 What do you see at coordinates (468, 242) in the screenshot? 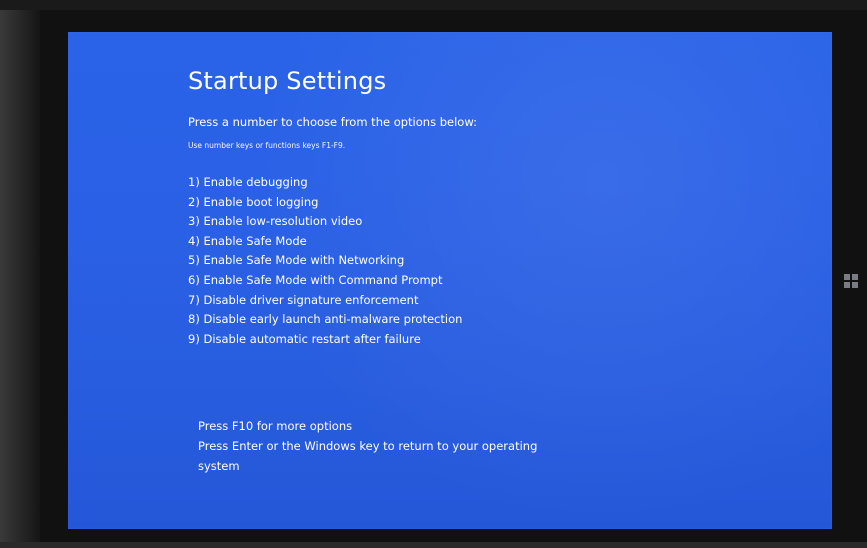
I see `option-enable-safe-mode: 4) Enable Safe Mode` at bounding box center [468, 242].